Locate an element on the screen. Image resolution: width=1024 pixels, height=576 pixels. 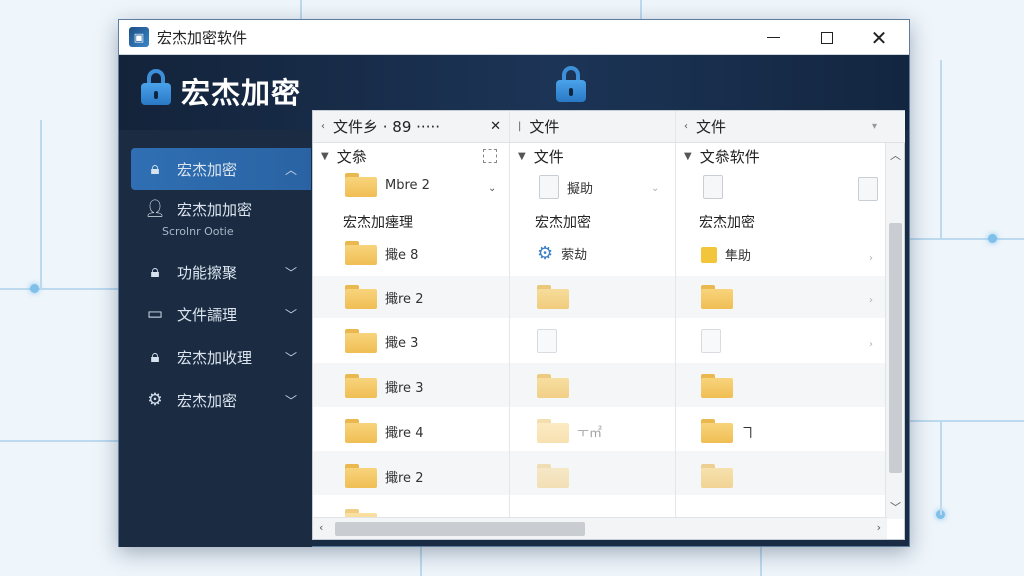
user-icon: 👤︎ is located at coordinates (155, 209).